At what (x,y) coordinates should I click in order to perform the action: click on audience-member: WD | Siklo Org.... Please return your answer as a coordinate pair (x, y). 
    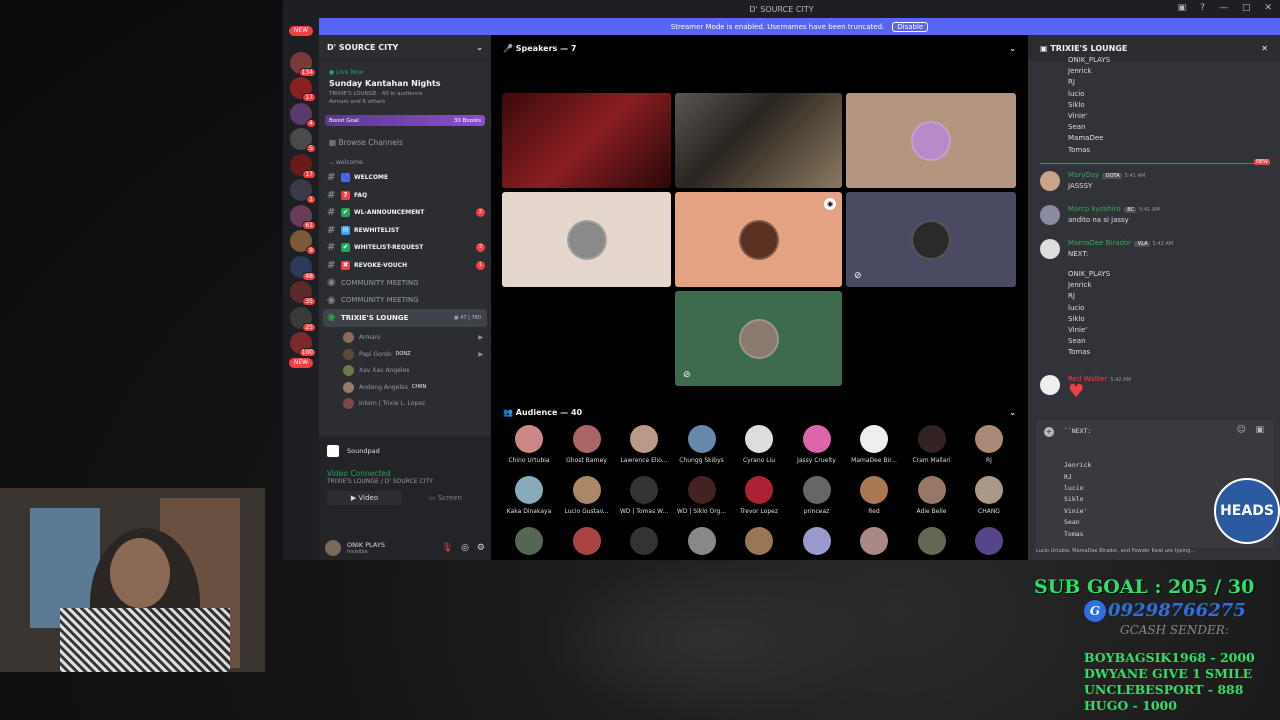
    Looking at the image, I should click on (702, 495).